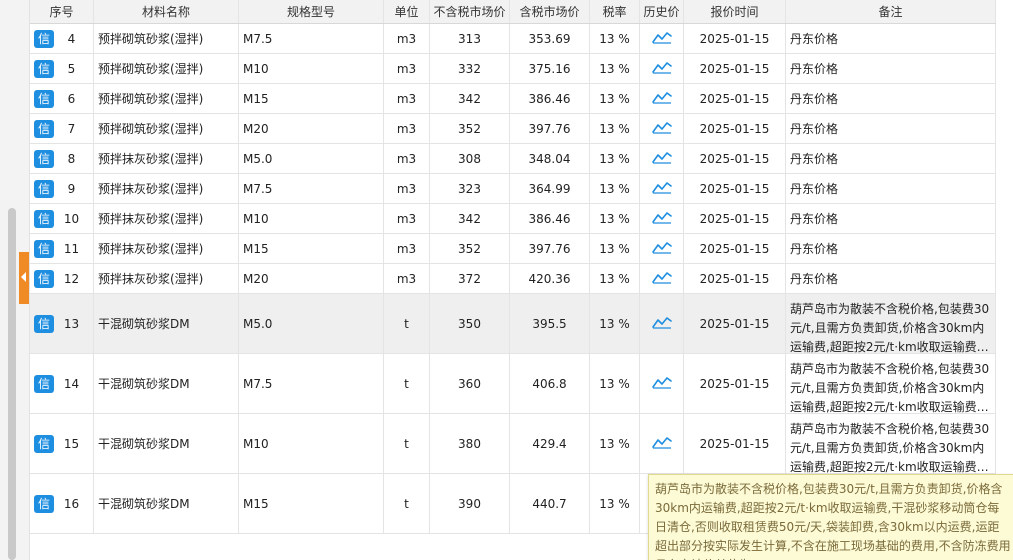 The width and height of the screenshot is (1013, 560). Describe the element at coordinates (407, 11) in the screenshot. I see `header-unit: 单位` at that location.